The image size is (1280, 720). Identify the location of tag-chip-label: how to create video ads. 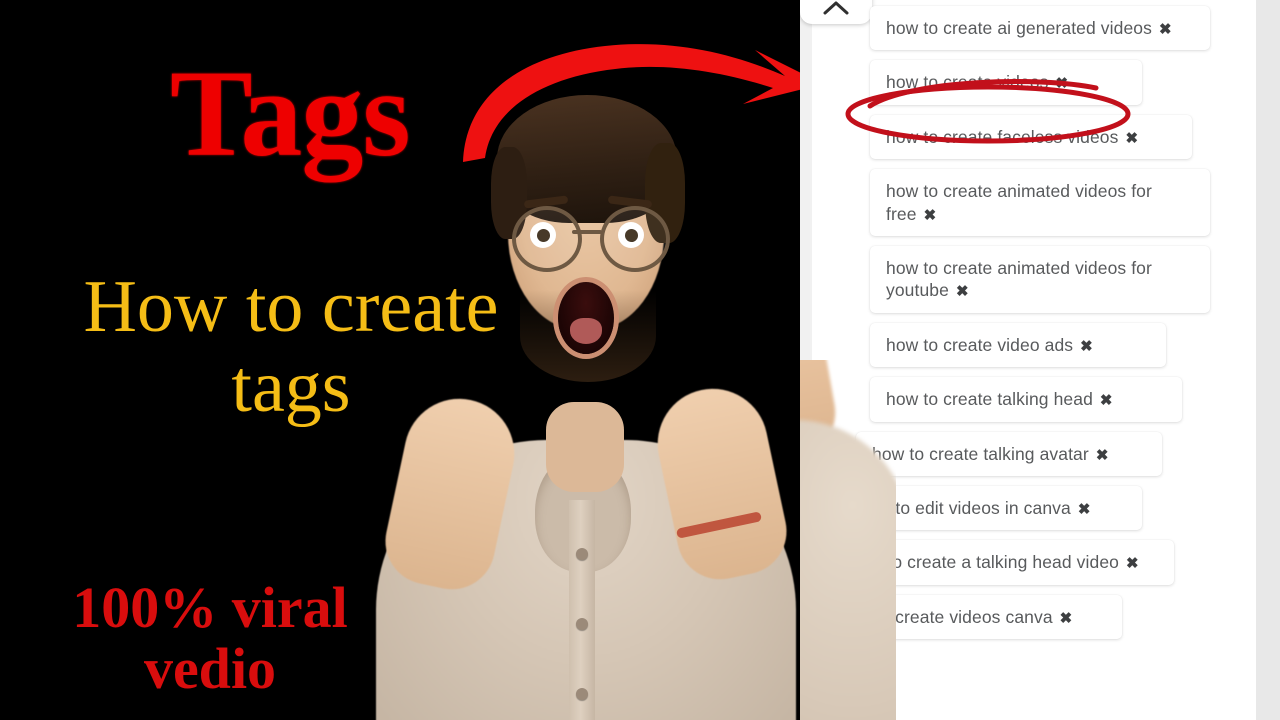
(980, 344).